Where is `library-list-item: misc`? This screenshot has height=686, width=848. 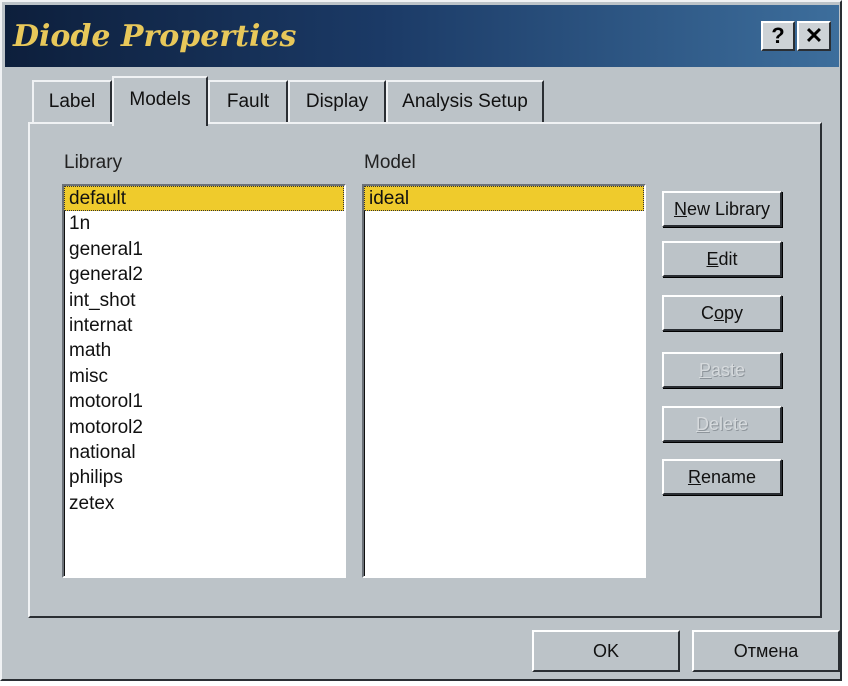
library-list-item: misc is located at coordinates (204, 376).